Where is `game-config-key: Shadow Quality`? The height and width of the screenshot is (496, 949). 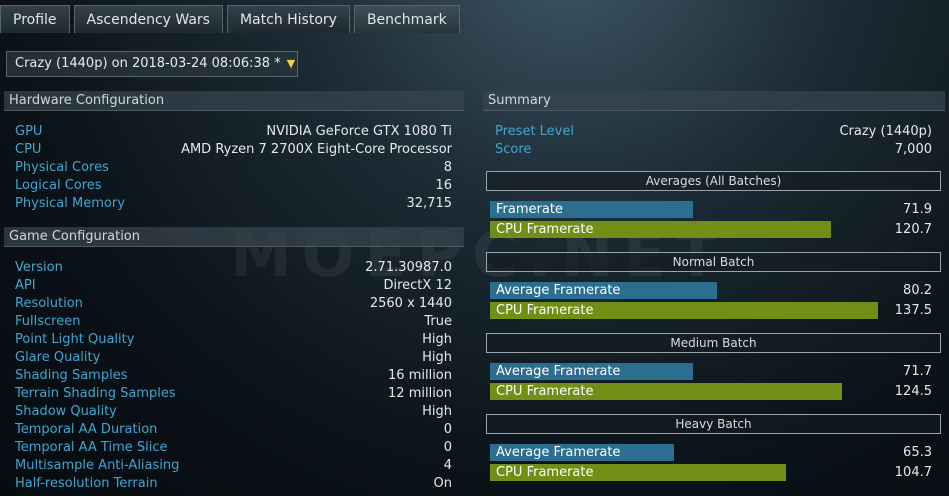
game-config-key: Shadow Quality is located at coordinates (66, 411).